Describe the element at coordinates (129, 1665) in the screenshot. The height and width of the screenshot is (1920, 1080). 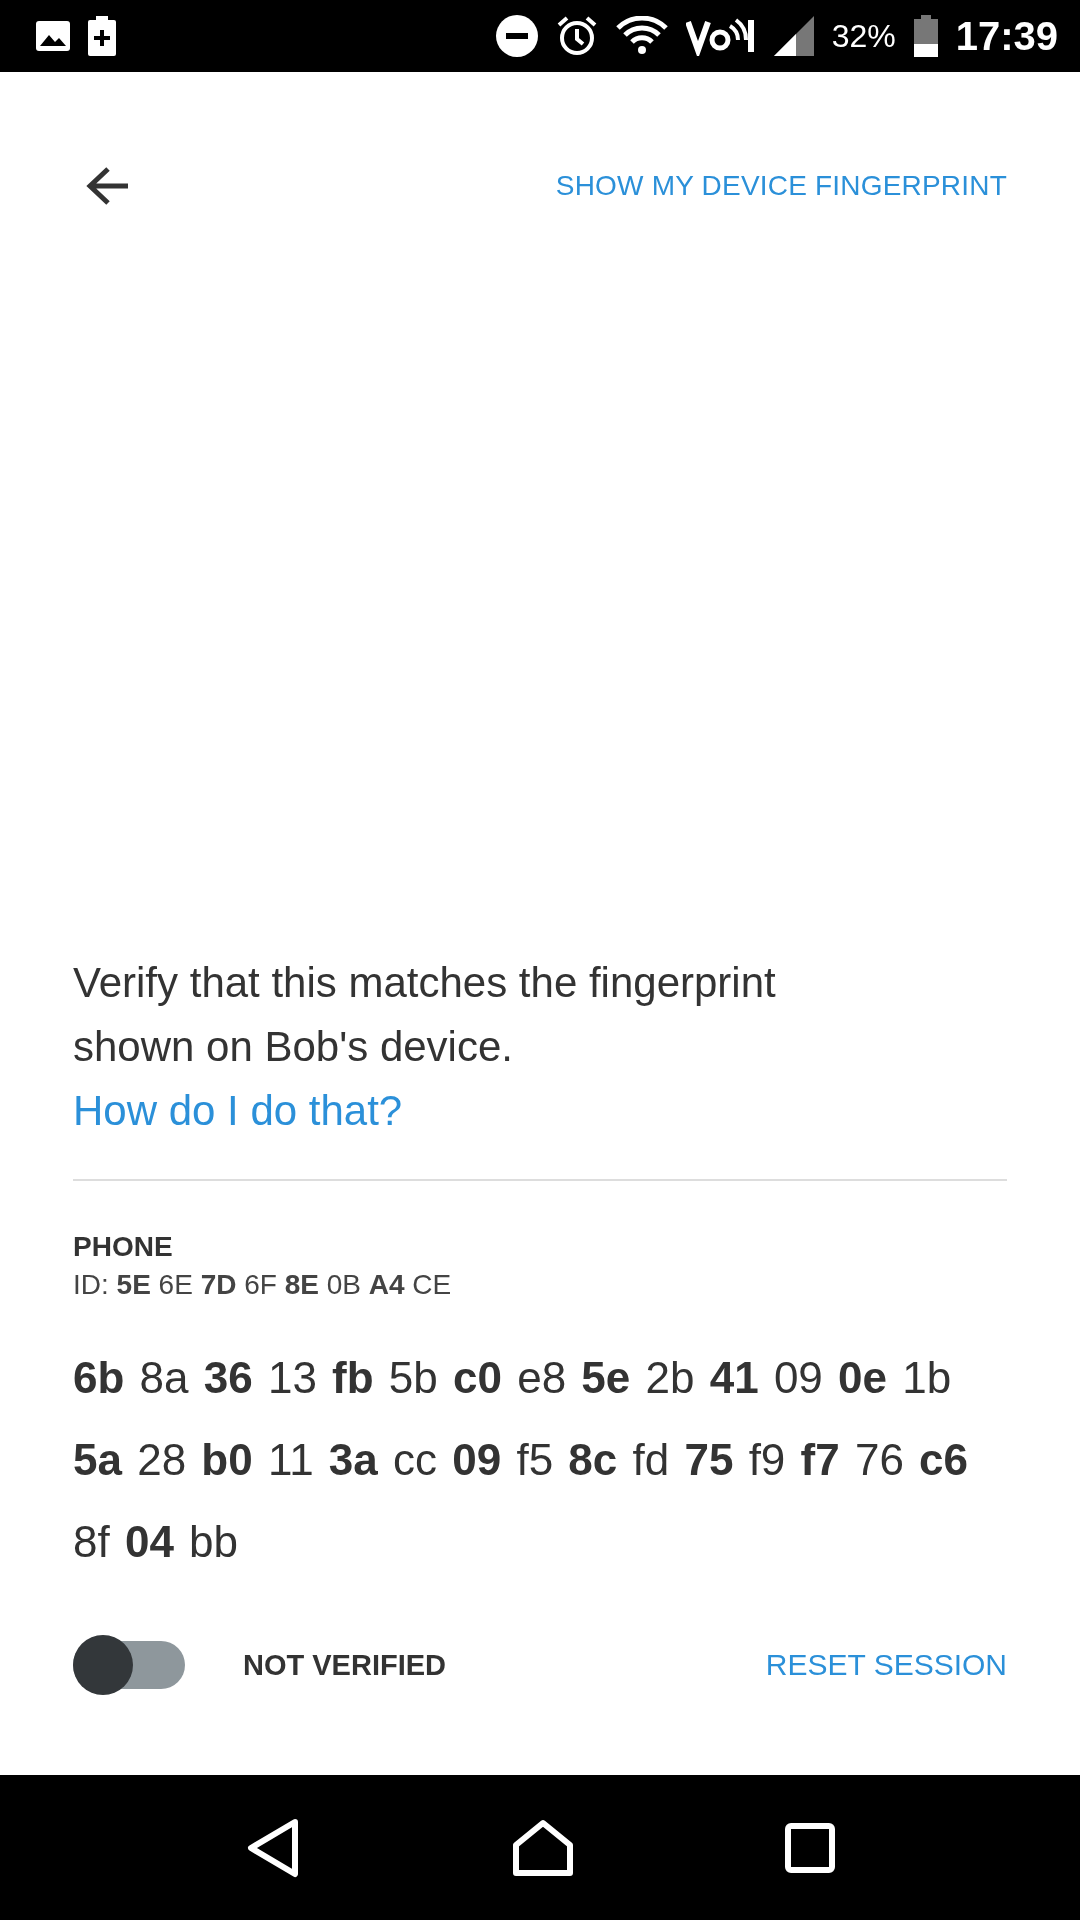
I see `verified-switch` at that location.